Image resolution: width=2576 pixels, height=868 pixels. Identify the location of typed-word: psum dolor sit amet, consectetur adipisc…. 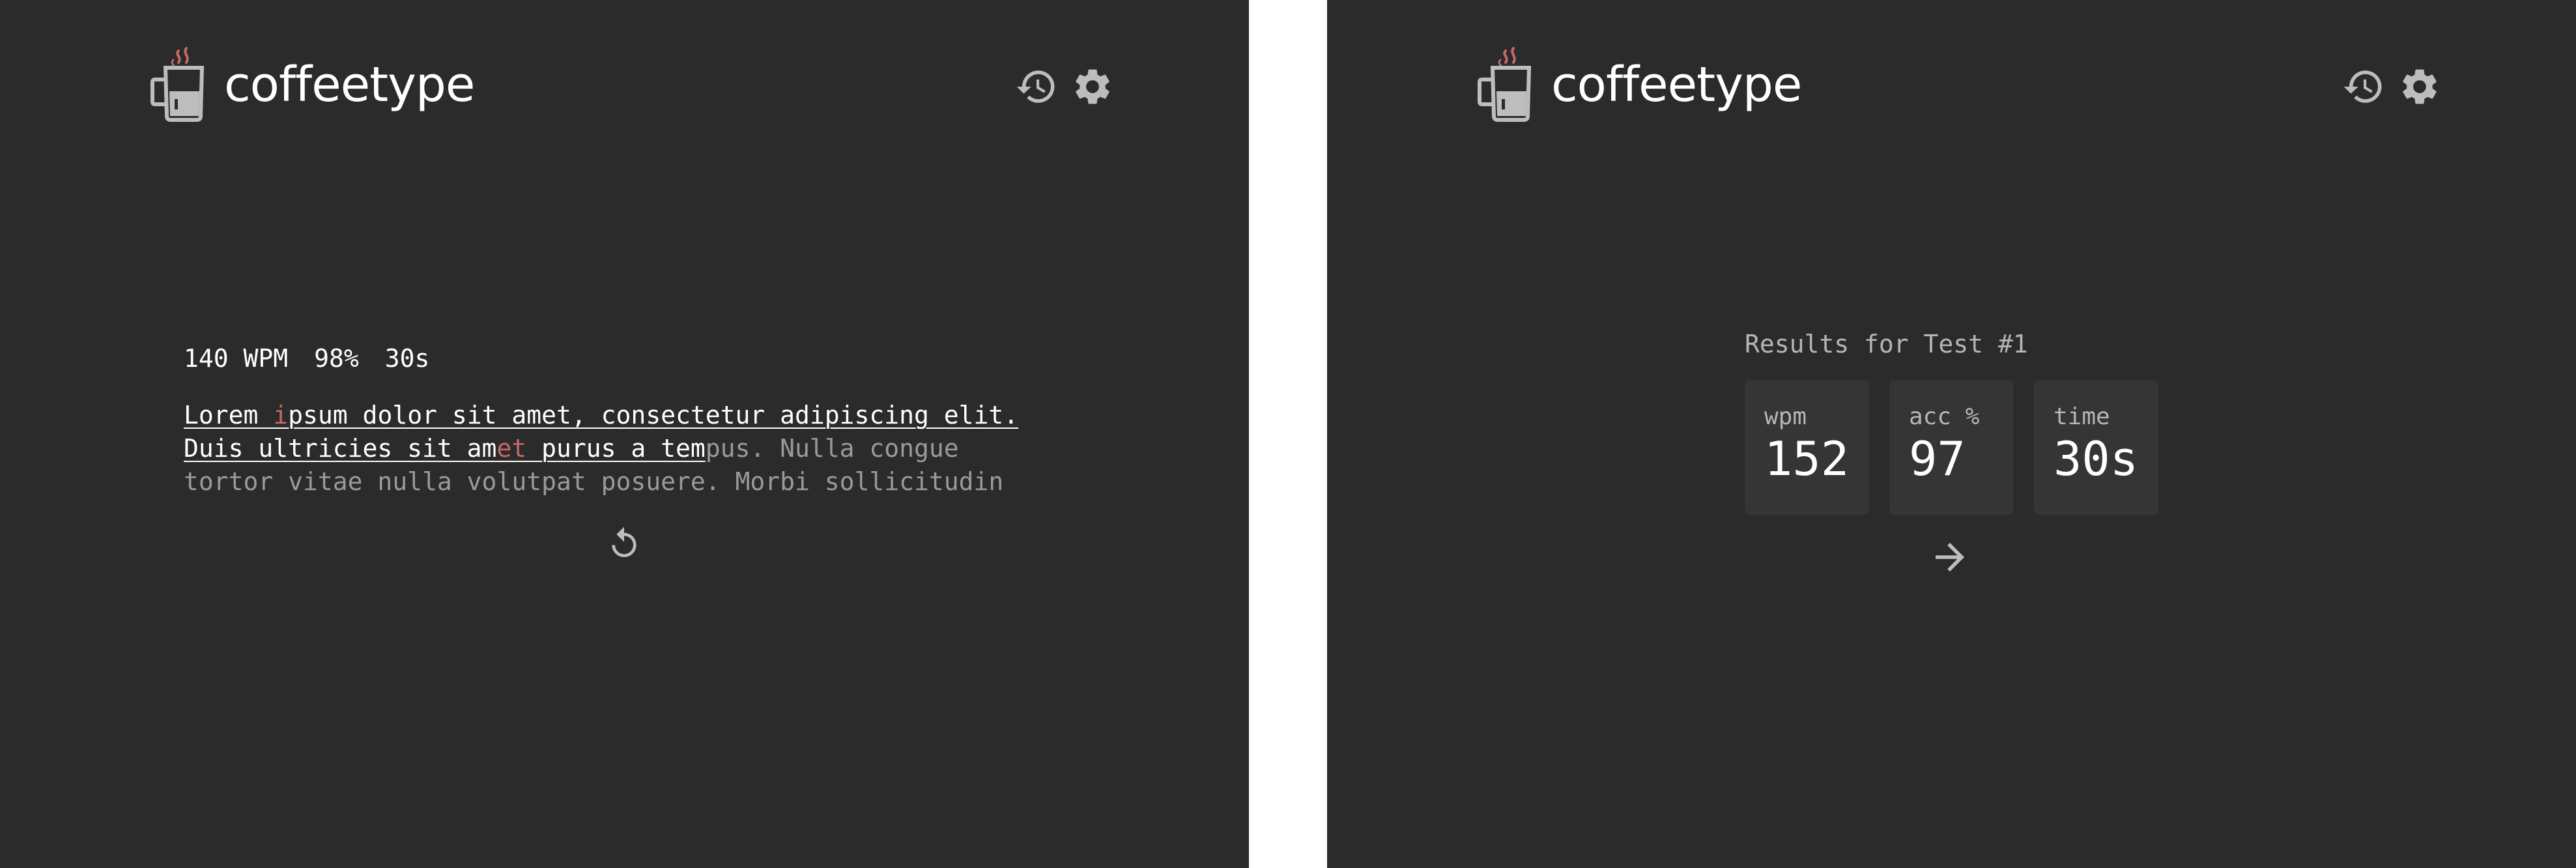
(653, 415).